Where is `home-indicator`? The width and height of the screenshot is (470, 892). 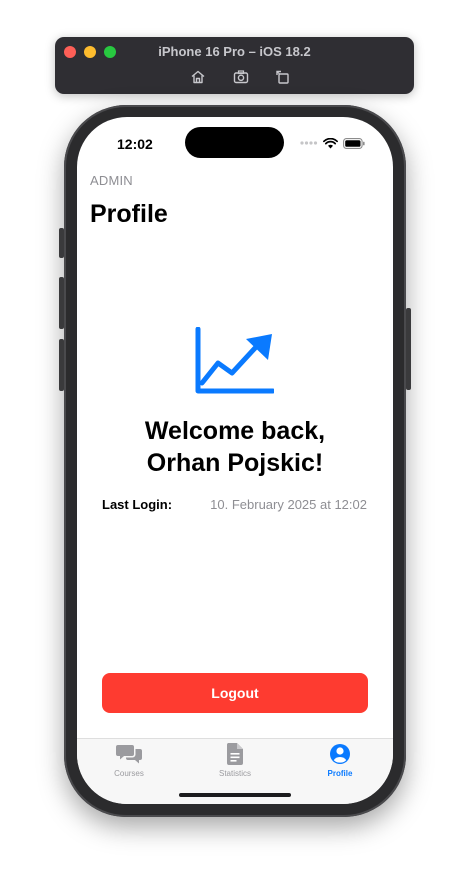
home-indicator is located at coordinates (235, 795).